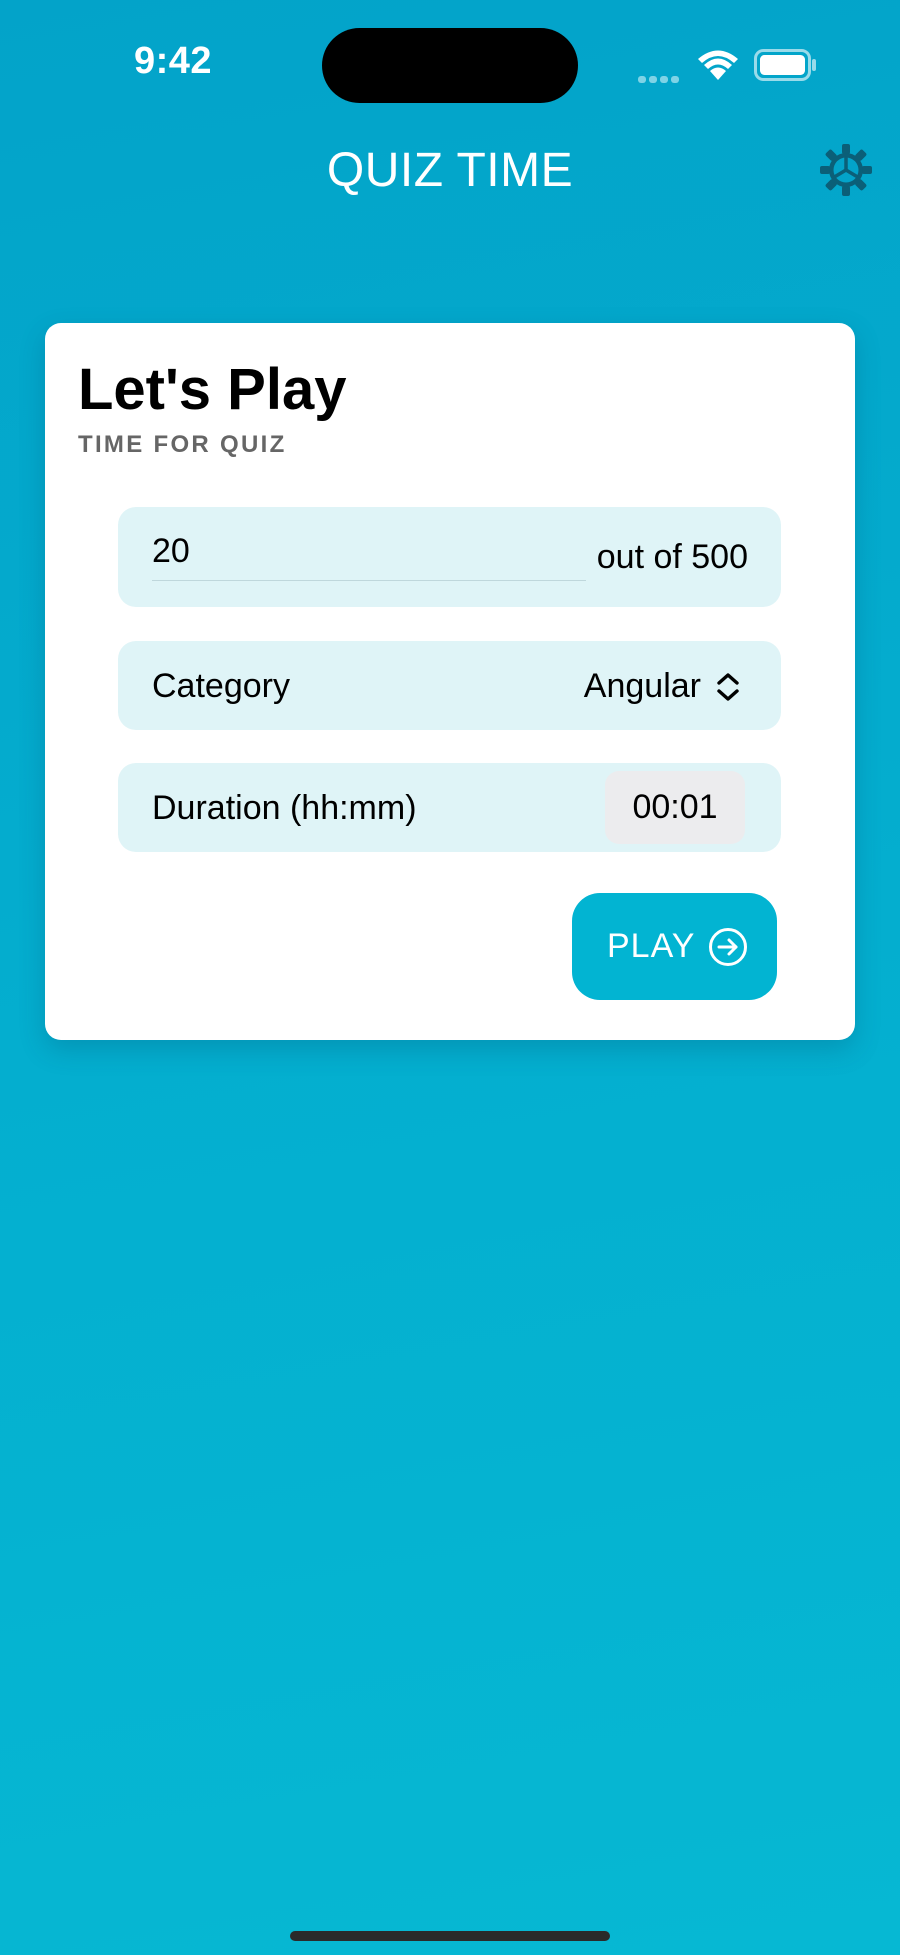  I want to click on category-value: Angular, so click(642, 686).